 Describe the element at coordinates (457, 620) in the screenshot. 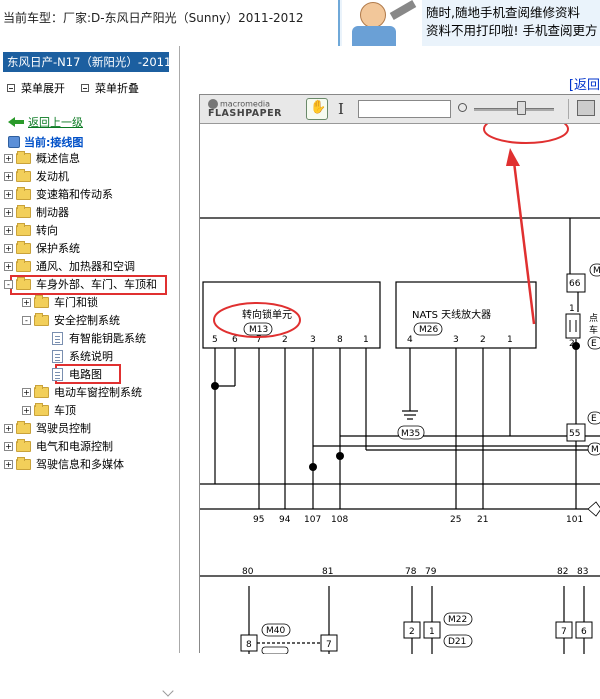

I see `connector-code: M22` at that location.